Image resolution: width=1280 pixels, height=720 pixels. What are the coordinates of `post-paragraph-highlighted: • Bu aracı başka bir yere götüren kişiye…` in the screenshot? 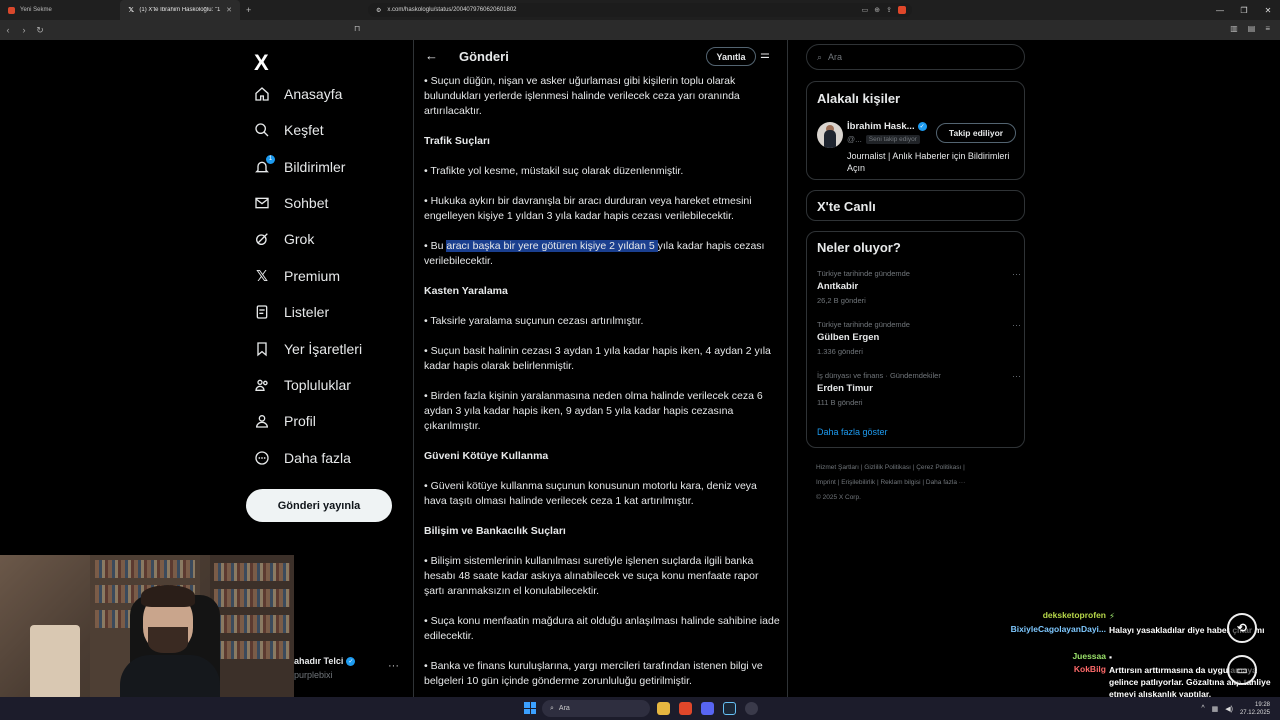 It's located at (602, 254).